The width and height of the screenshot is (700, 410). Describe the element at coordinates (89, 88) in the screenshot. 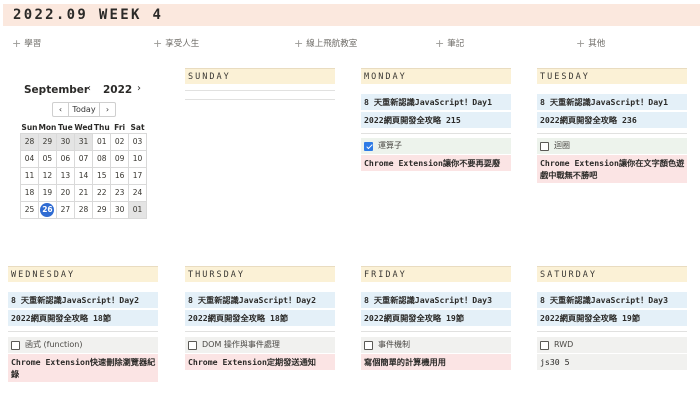

I see `prev-month-arrow-icon: ‹` at that location.